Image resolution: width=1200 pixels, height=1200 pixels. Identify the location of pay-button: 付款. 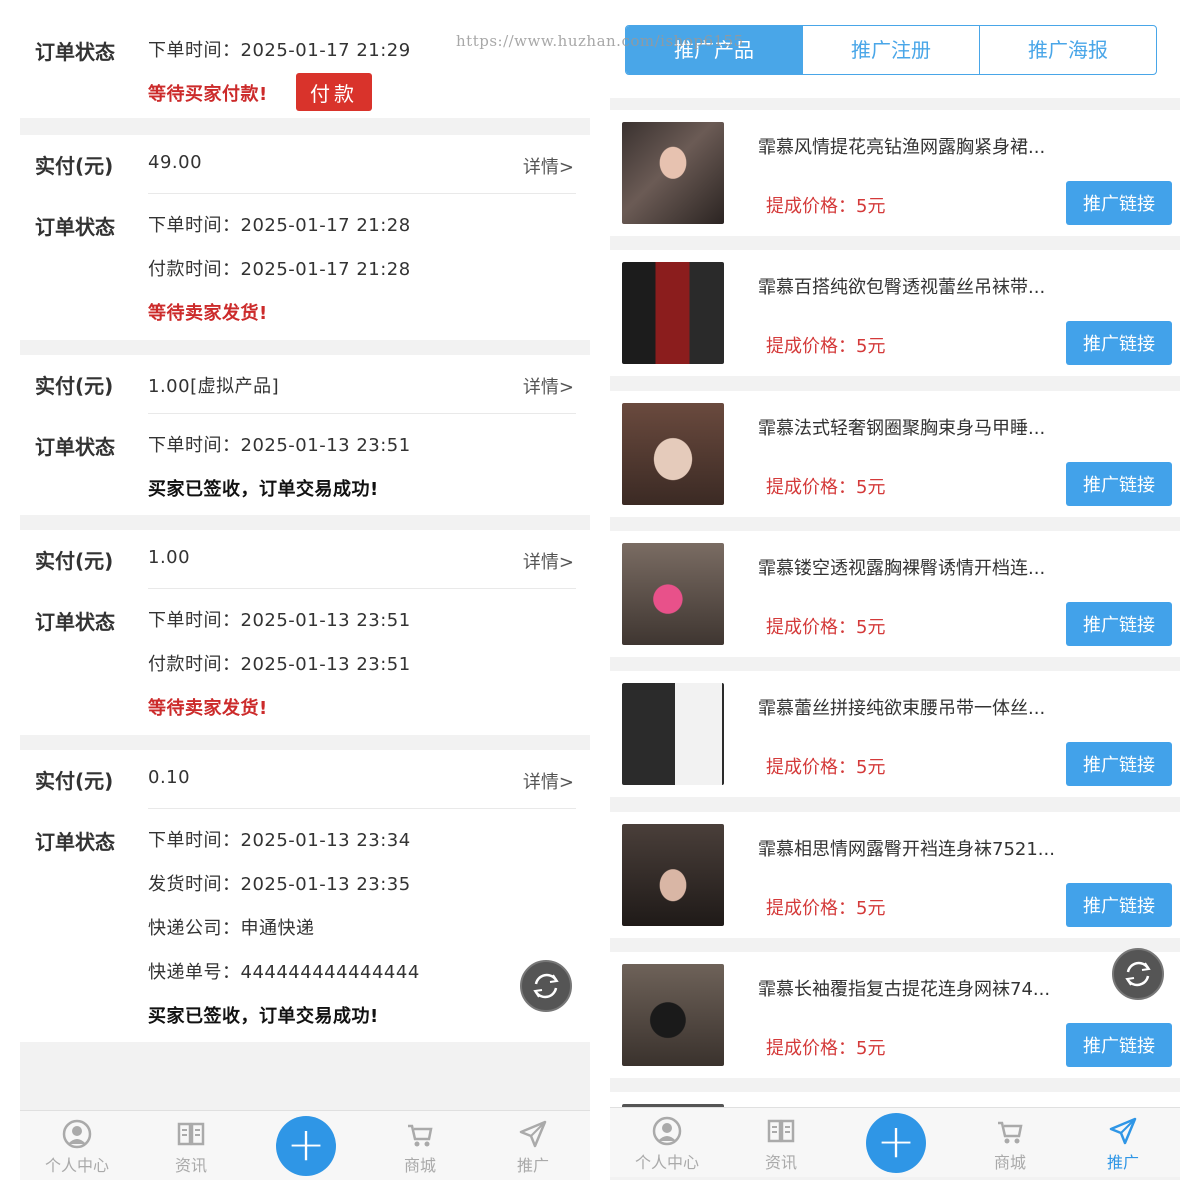
(334, 92).